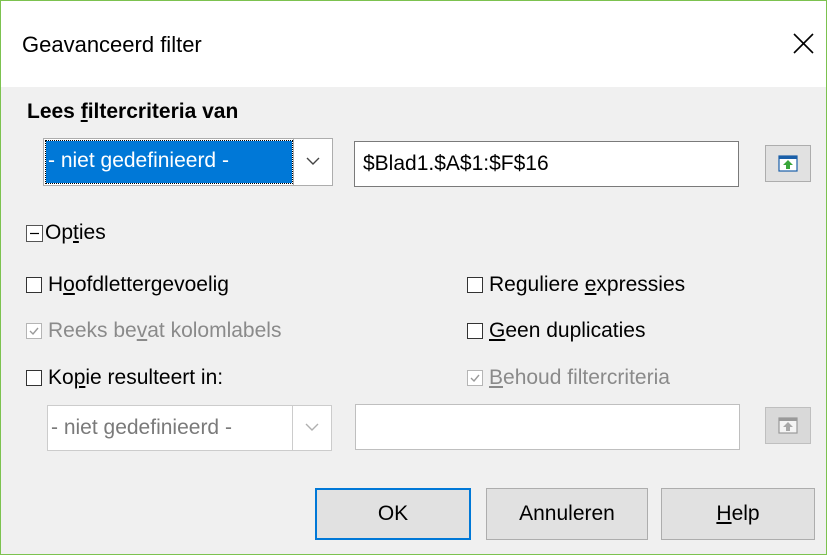  I want to click on ok-button: OK, so click(393, 514).